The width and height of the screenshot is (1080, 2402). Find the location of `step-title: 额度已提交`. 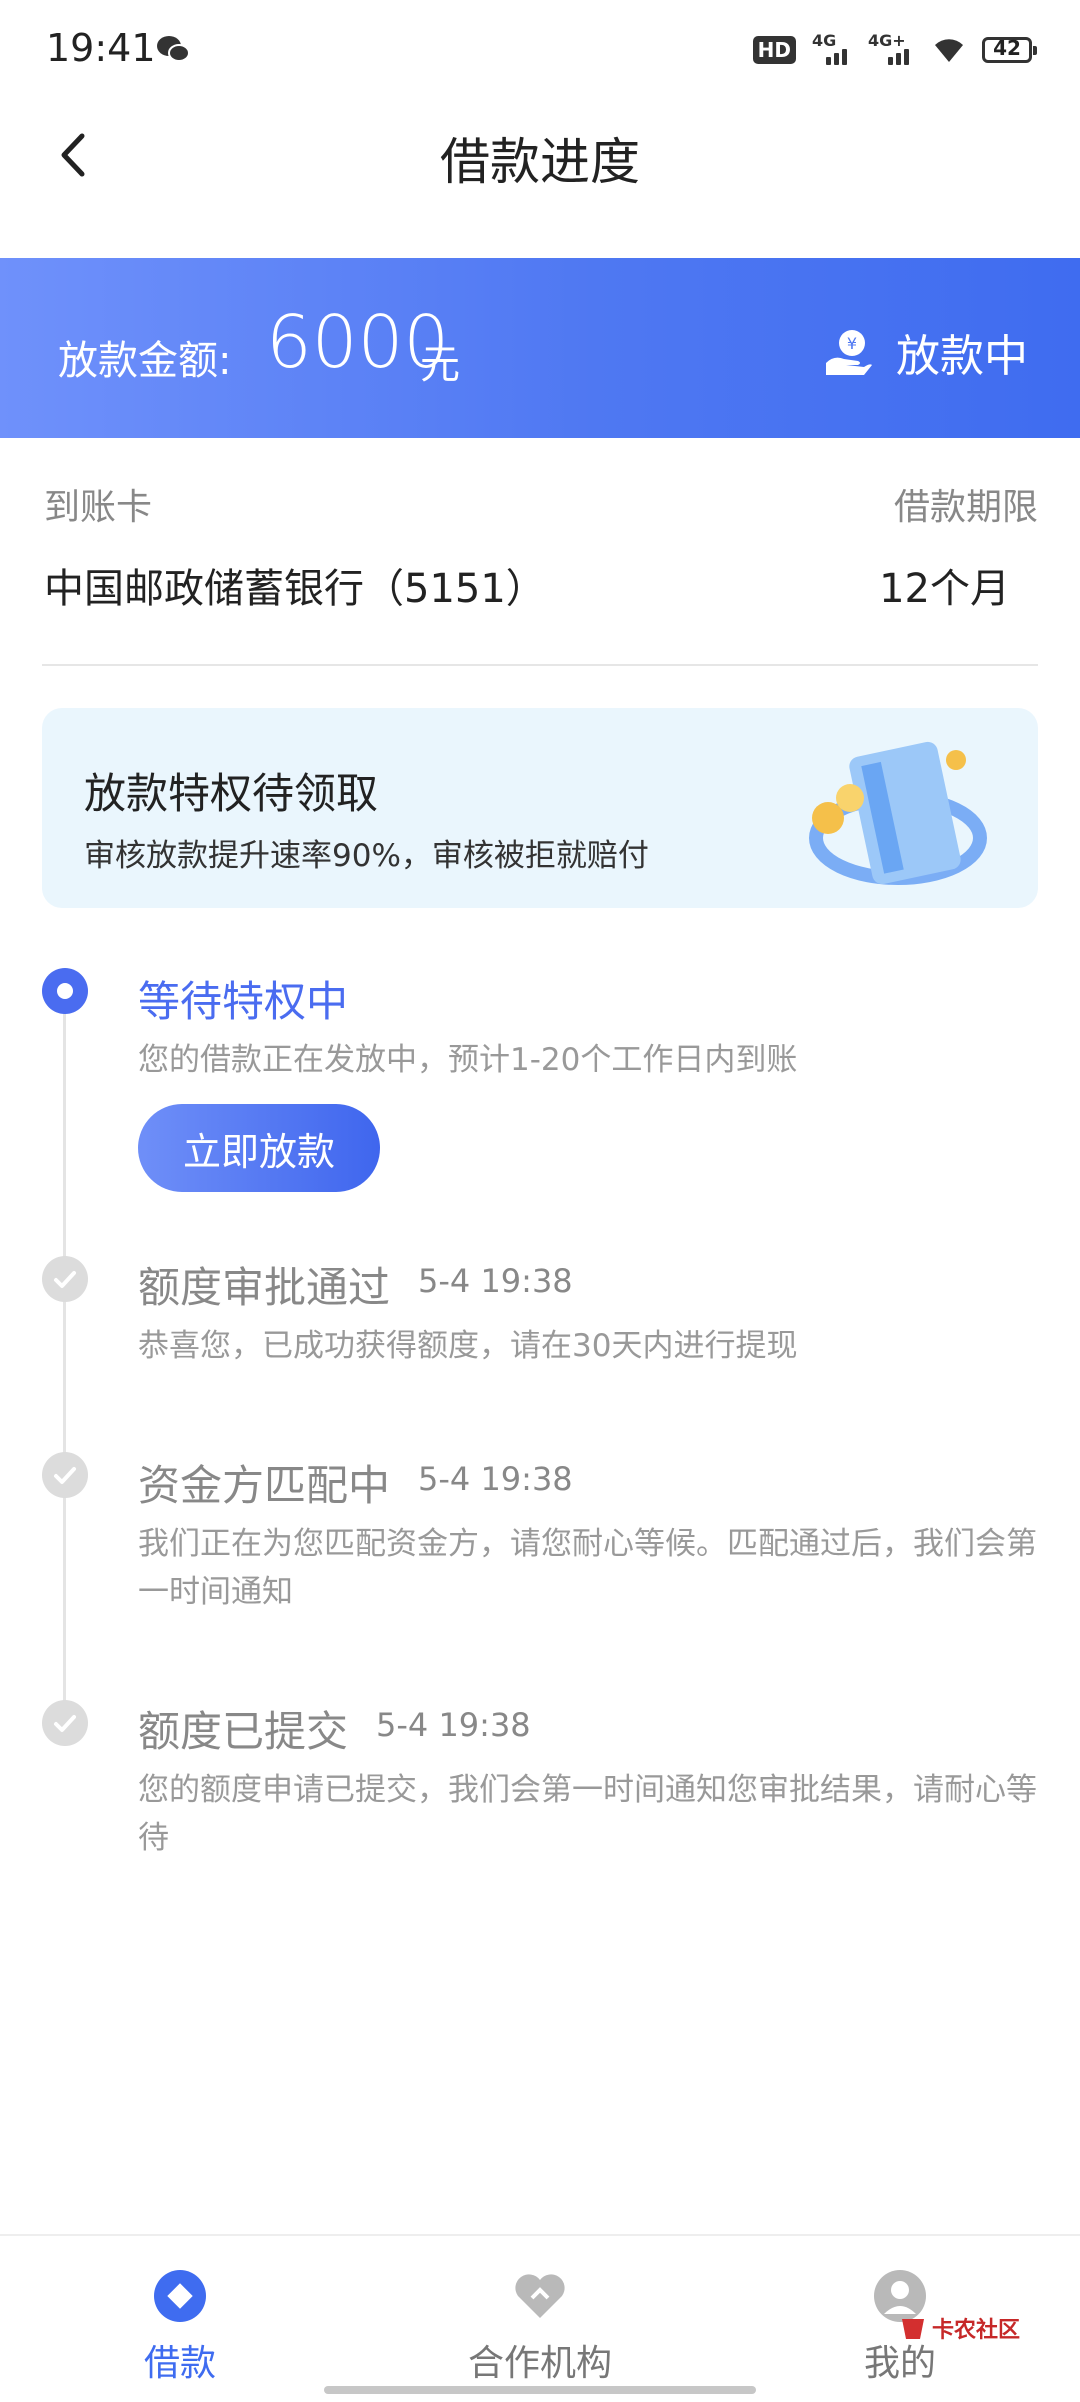

step-title: 额度已提交 is located at coordinates (243, 1731).